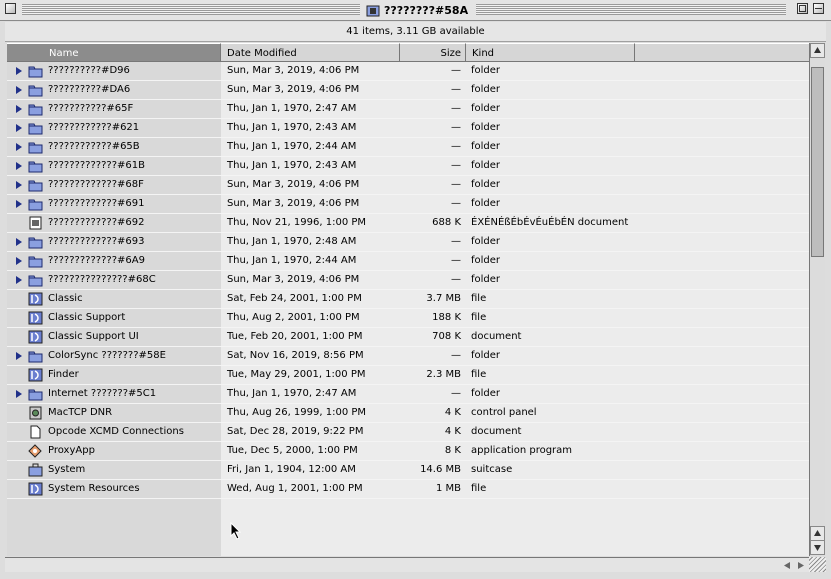 The width and height of the screenshot is (831, 579). I want to click on item-name: Finder, so click(63, 374).